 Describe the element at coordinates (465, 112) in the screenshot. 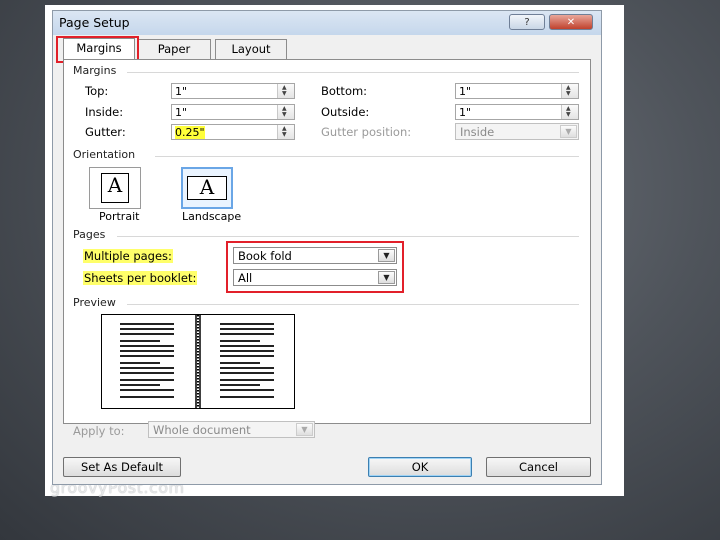

I see `outside-margin-value: 1"` at that location.